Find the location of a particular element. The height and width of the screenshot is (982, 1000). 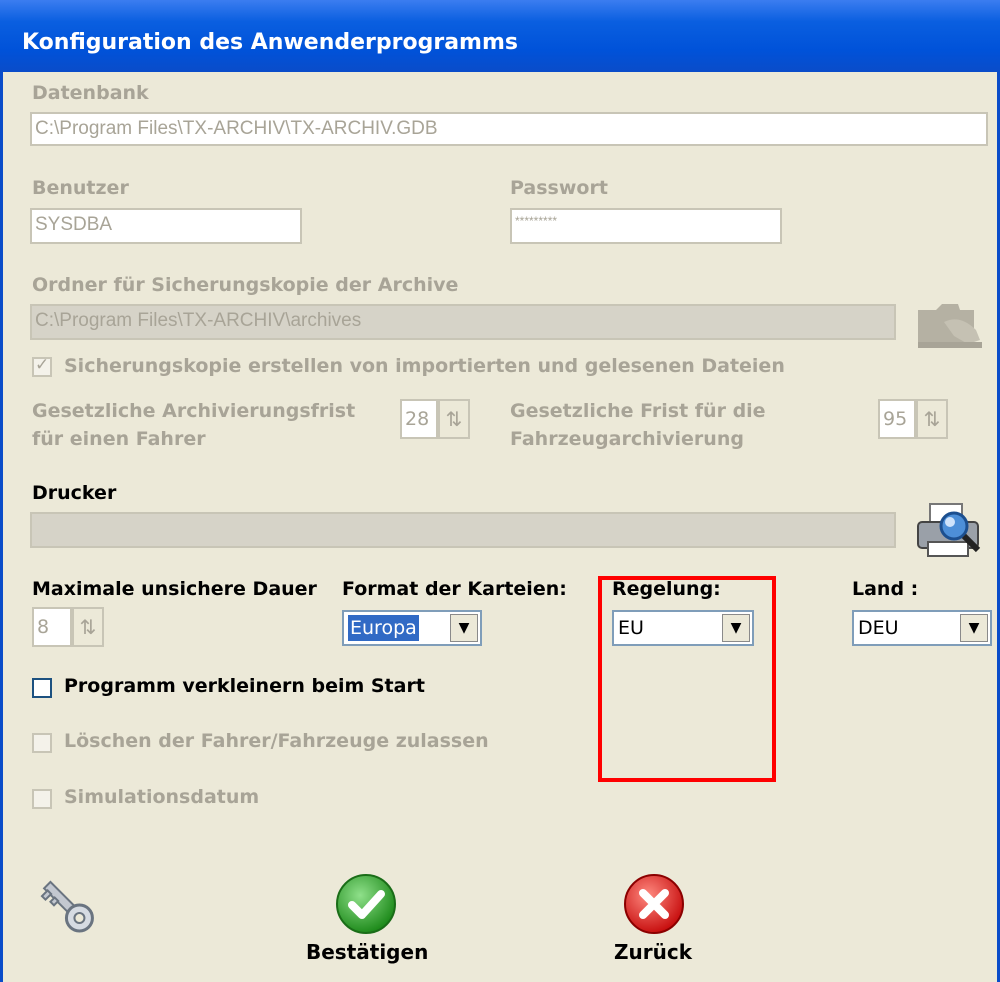

close-icon is located at coordinates (654, 904).